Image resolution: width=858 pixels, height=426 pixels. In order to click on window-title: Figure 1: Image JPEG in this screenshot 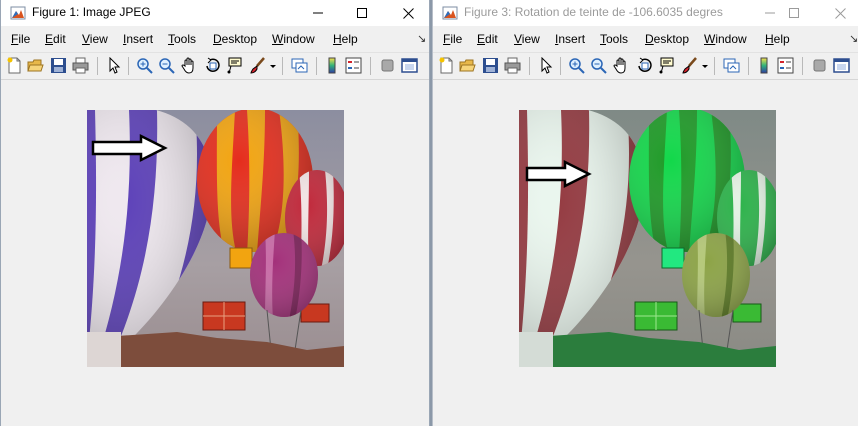, I will do `click(91, 12)`.